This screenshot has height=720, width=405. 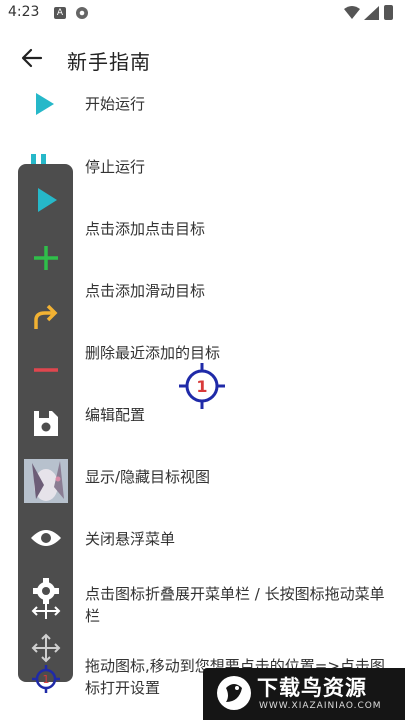 I want to click on arrow-left-icon, so click(x=32, y=58).